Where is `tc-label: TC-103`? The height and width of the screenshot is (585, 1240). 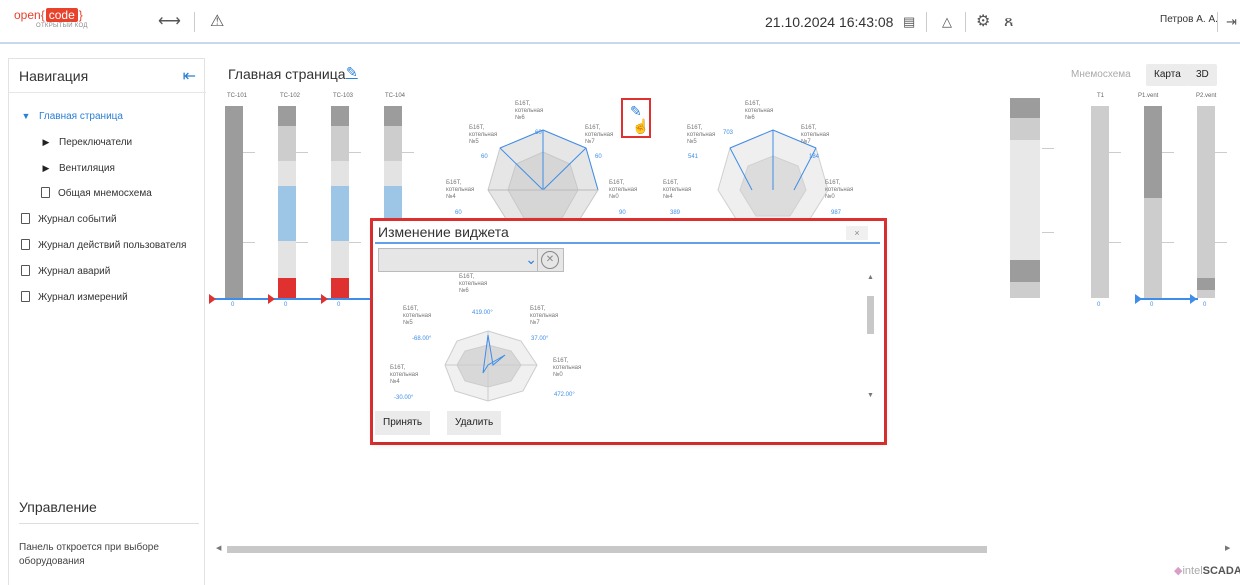
tc-label: TC-103 is located at coordinates (343, 96).